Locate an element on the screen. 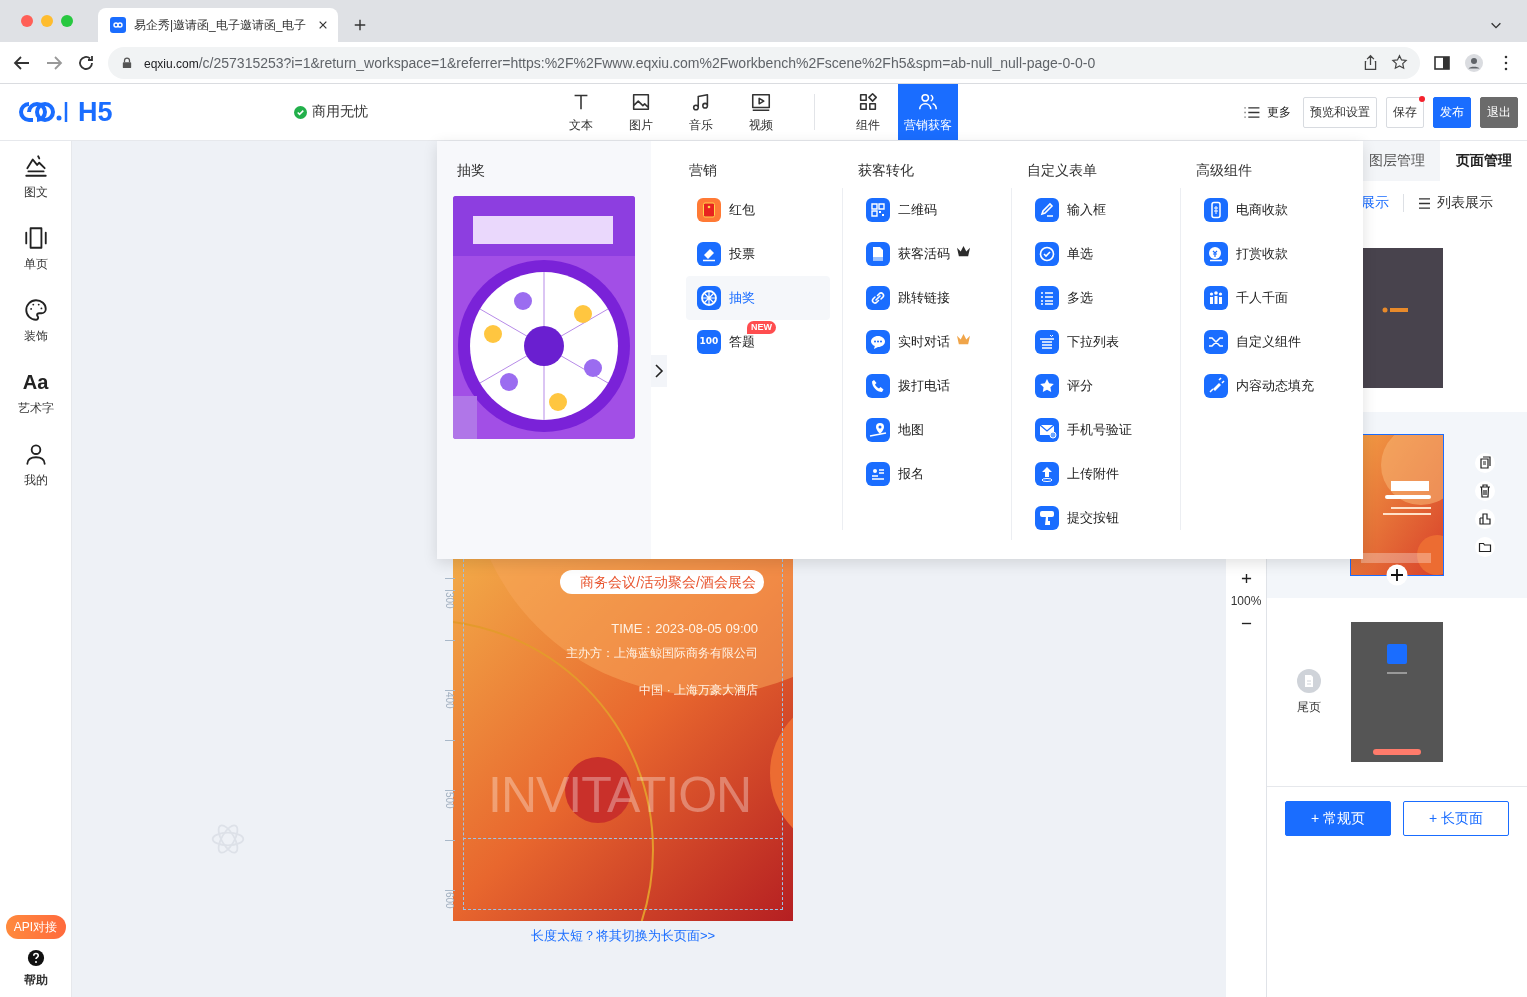 Image resolution: width=1527 pixels, height=997 pixels. component-item: 抽奖 is located at coordinates (758, 298).